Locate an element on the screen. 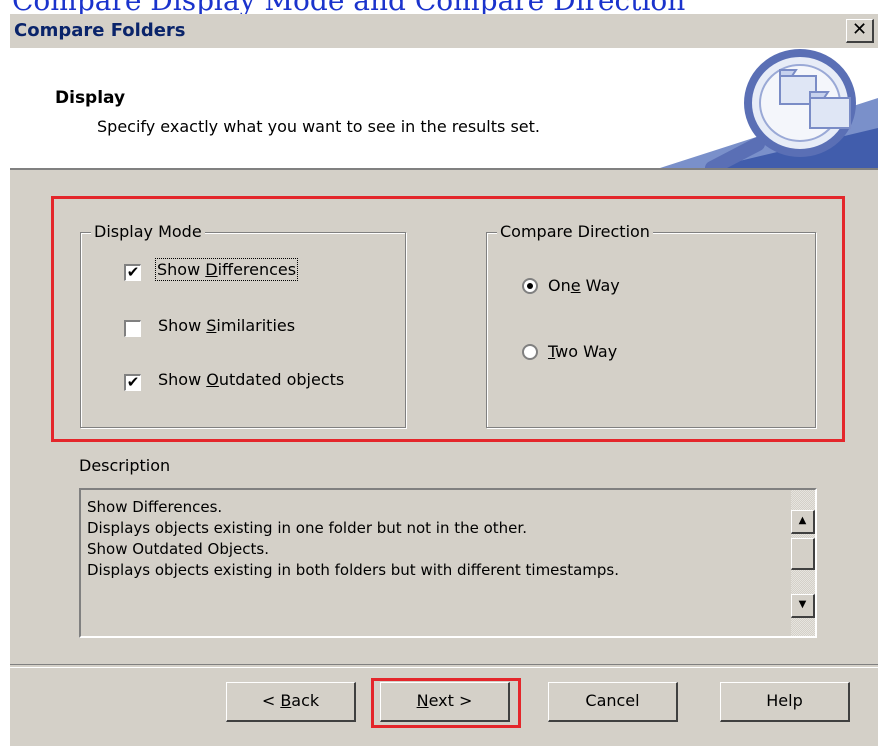 This screenshot has height=746, width=882. close-icon: ✕ is located at coordinates (859, 29).